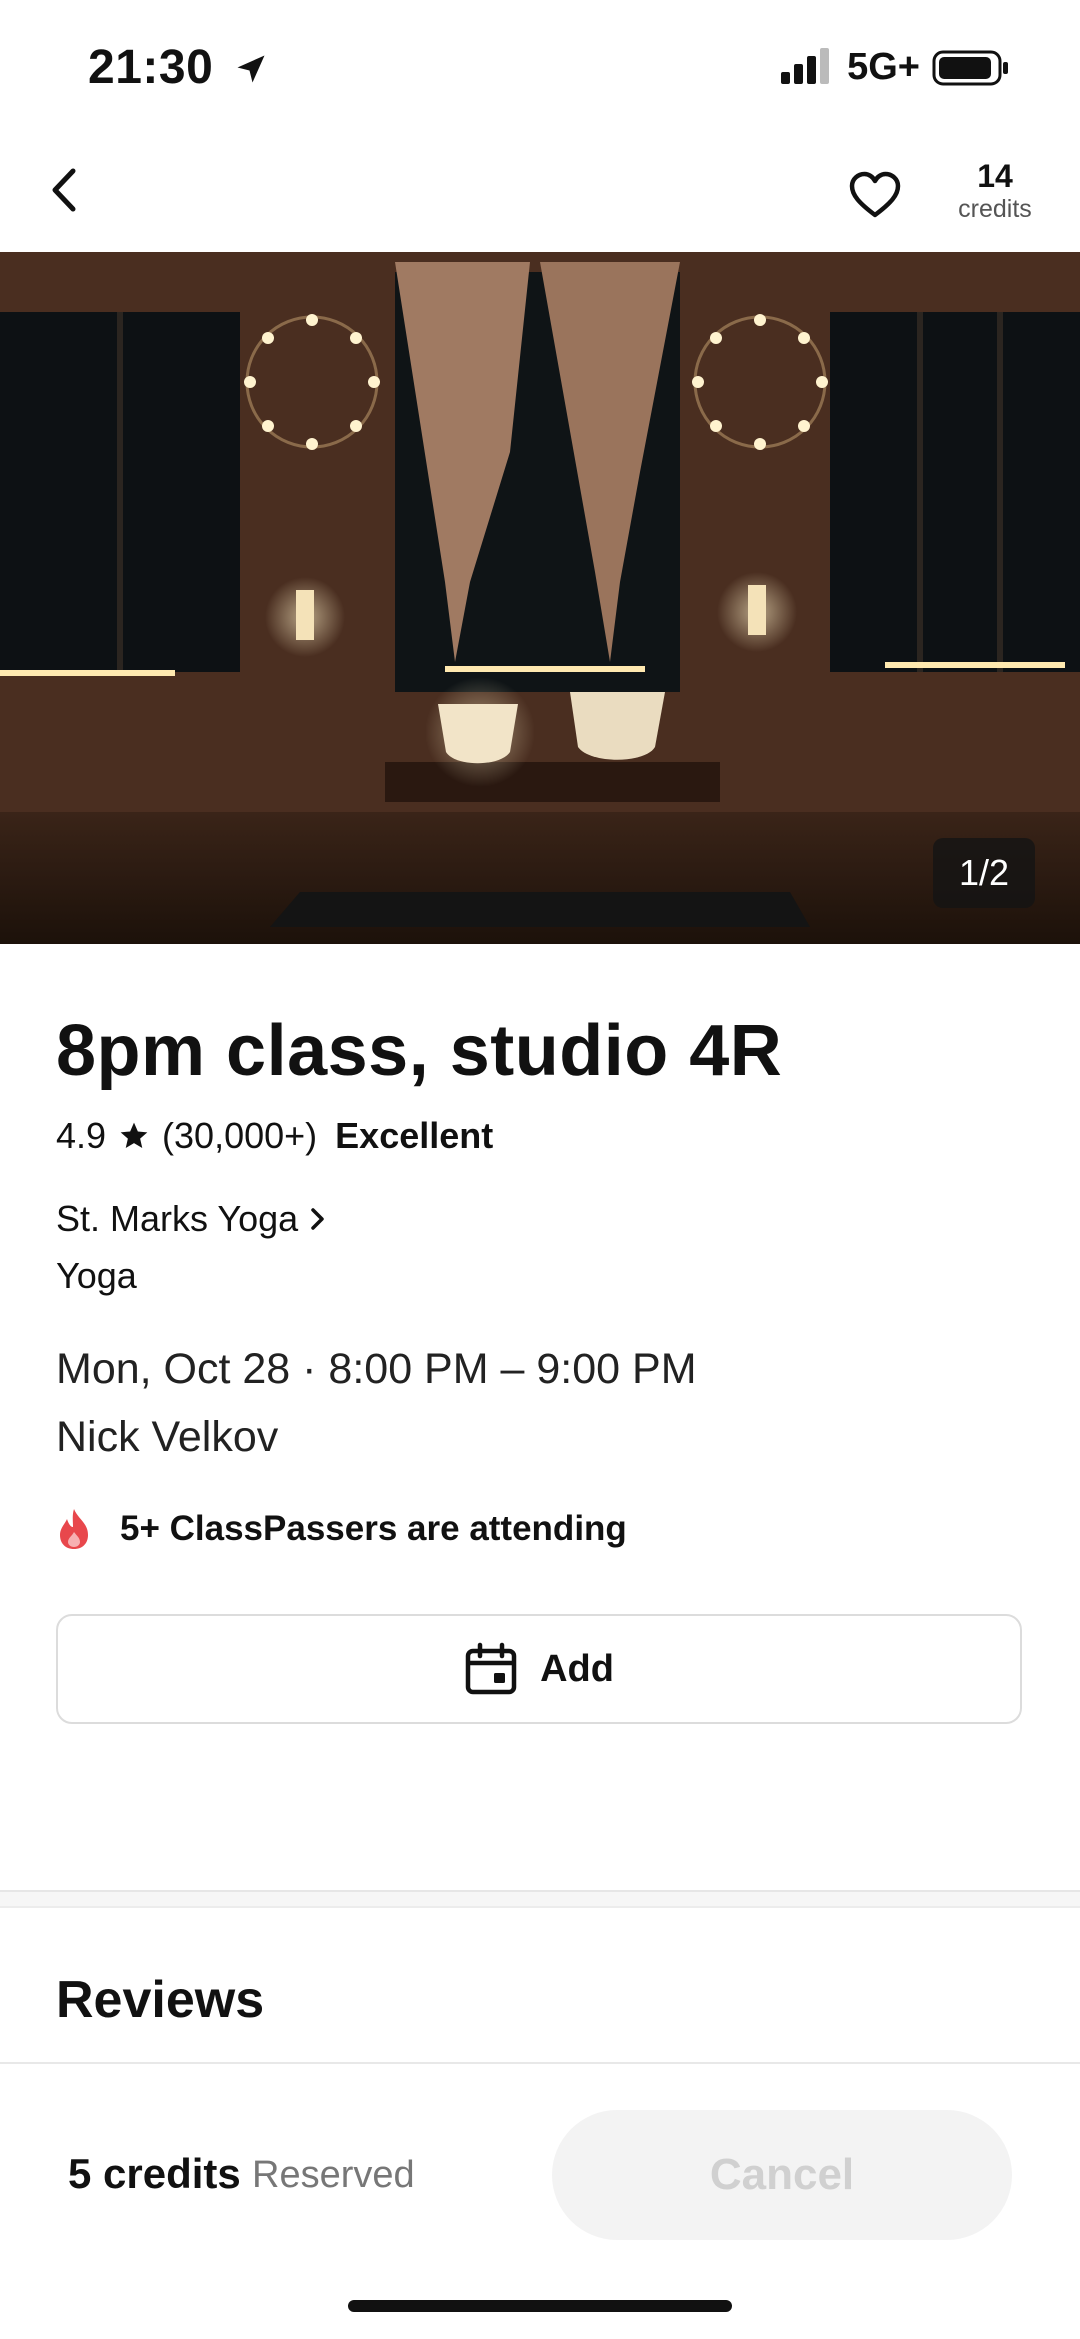  I want to click on rating-value: 4.9, so click(81, 1135).